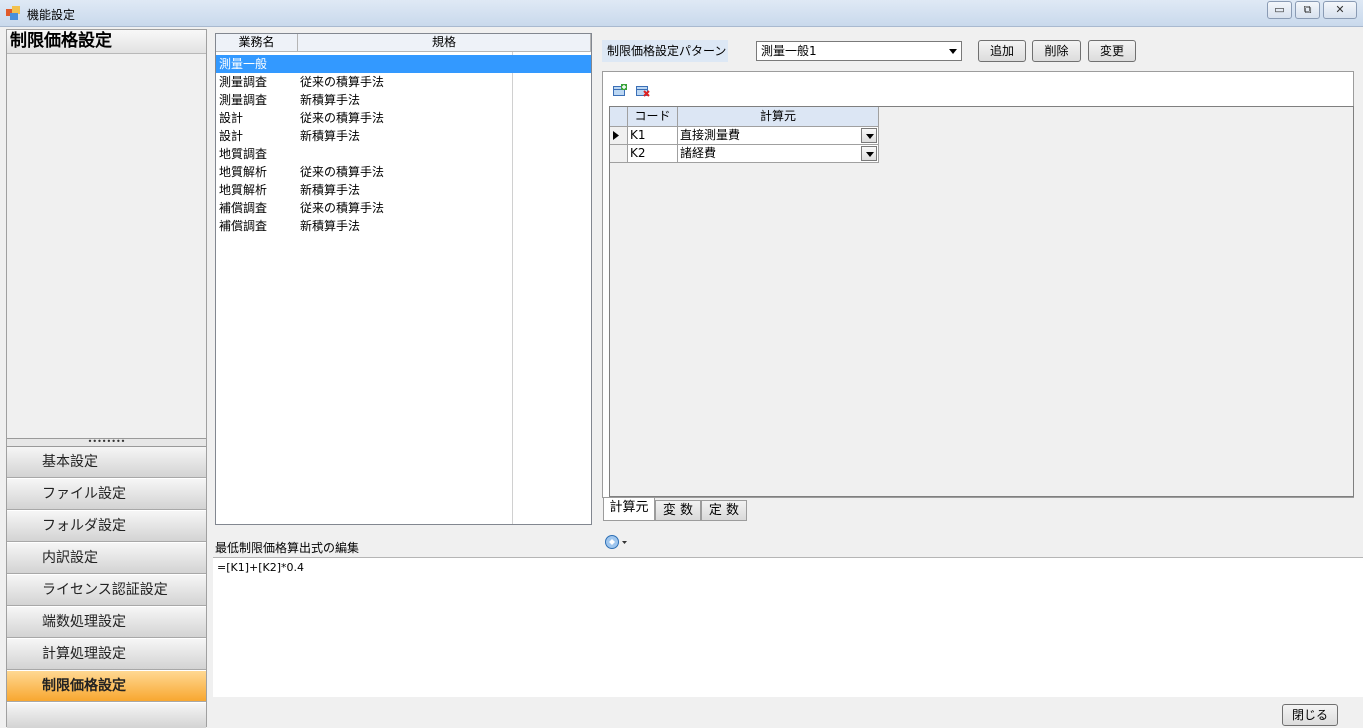  Describe the element at coordinates (1002, 51) in the screenshot. I see `add-pattern-button: 追加` at that location.